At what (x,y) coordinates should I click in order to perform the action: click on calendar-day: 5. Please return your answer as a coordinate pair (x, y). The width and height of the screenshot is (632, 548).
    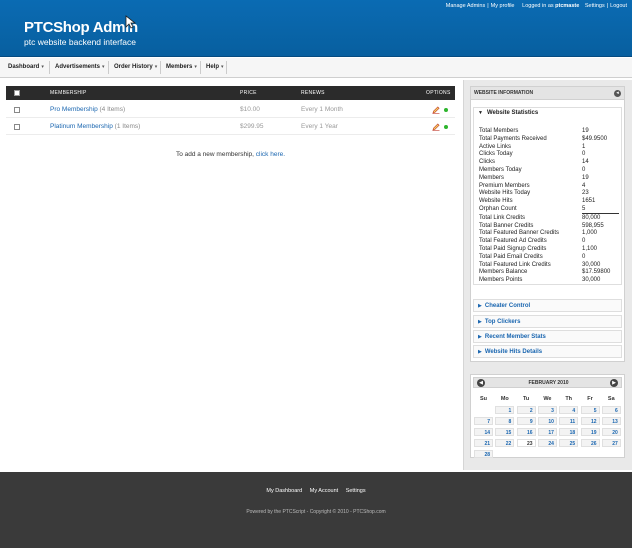
    Looking at the image, I should click on (590, 410).